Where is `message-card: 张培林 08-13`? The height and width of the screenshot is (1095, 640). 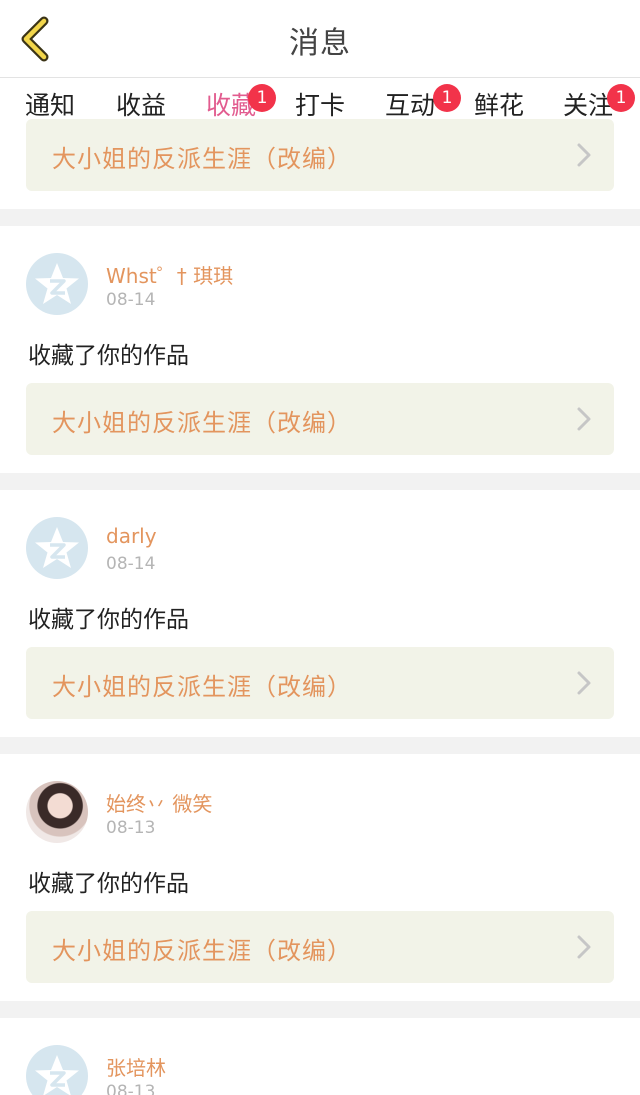 message-card: 张培林 08-13 is located at coordinates (320, 1056).